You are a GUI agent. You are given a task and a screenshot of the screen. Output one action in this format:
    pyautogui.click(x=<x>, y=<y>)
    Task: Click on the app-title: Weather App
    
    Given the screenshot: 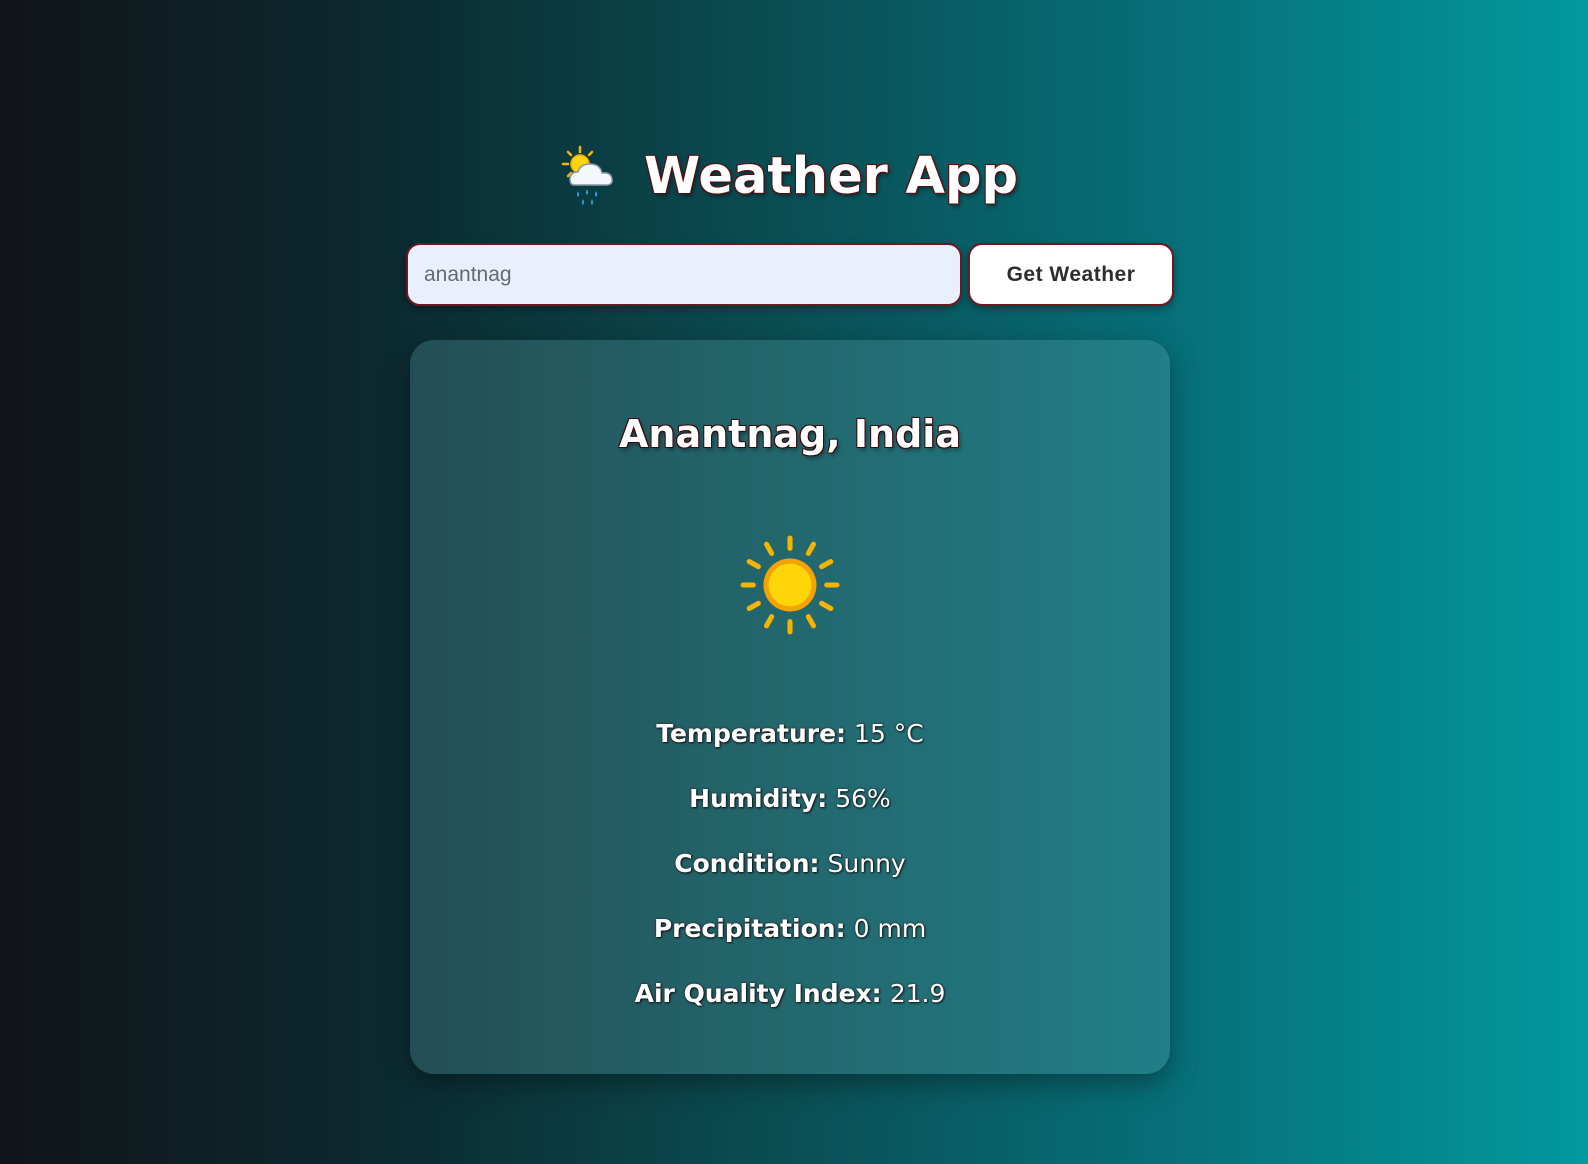 What is the action you would take?
    pyautogui.click(x=831, y=176)
    